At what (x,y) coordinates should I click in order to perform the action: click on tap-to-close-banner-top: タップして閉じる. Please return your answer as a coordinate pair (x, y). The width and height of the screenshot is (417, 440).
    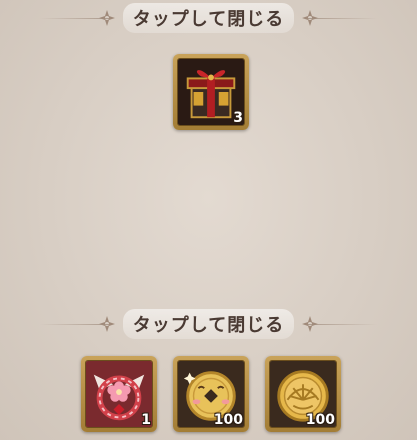
    Looking at the image, I should click on (208, 18).